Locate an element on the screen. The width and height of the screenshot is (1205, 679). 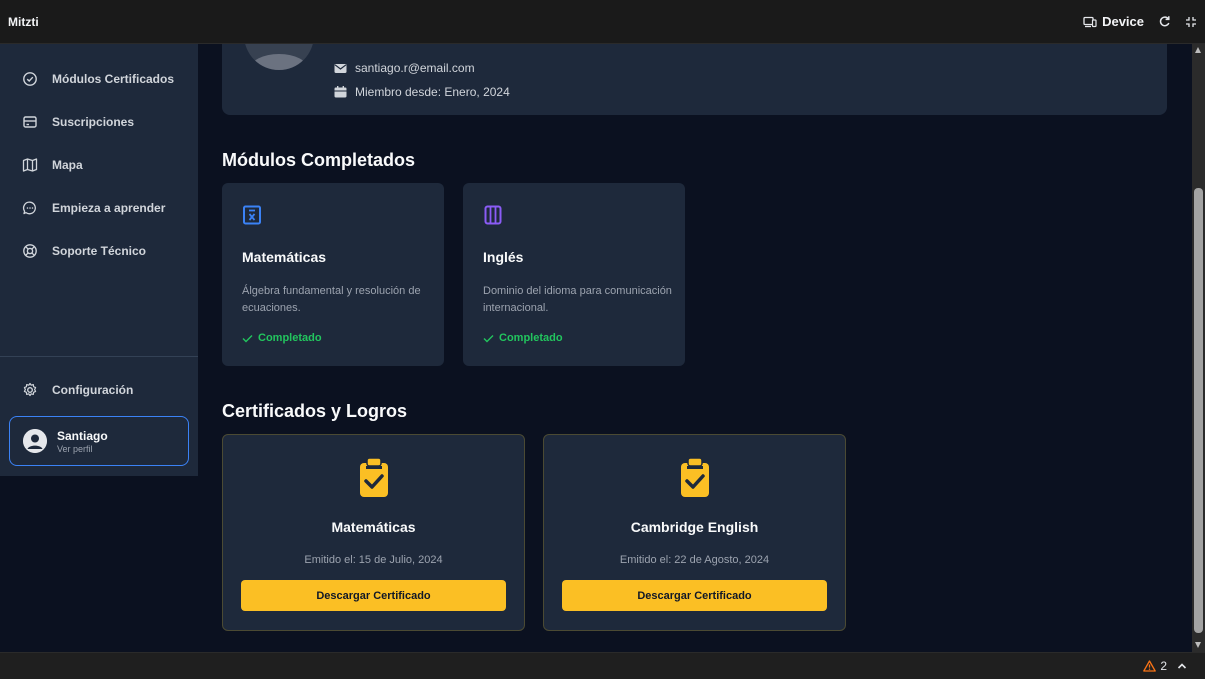
avatar is located at coordinates (35, 441).